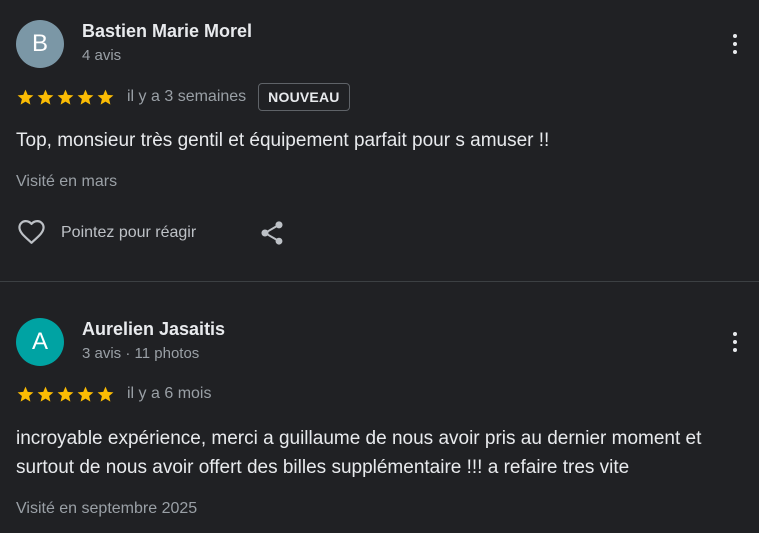 The width and height of the screenshot is (759, 533). I want to click on reviewer-meta: 3 avis · 11 photos, so click(141, 353).